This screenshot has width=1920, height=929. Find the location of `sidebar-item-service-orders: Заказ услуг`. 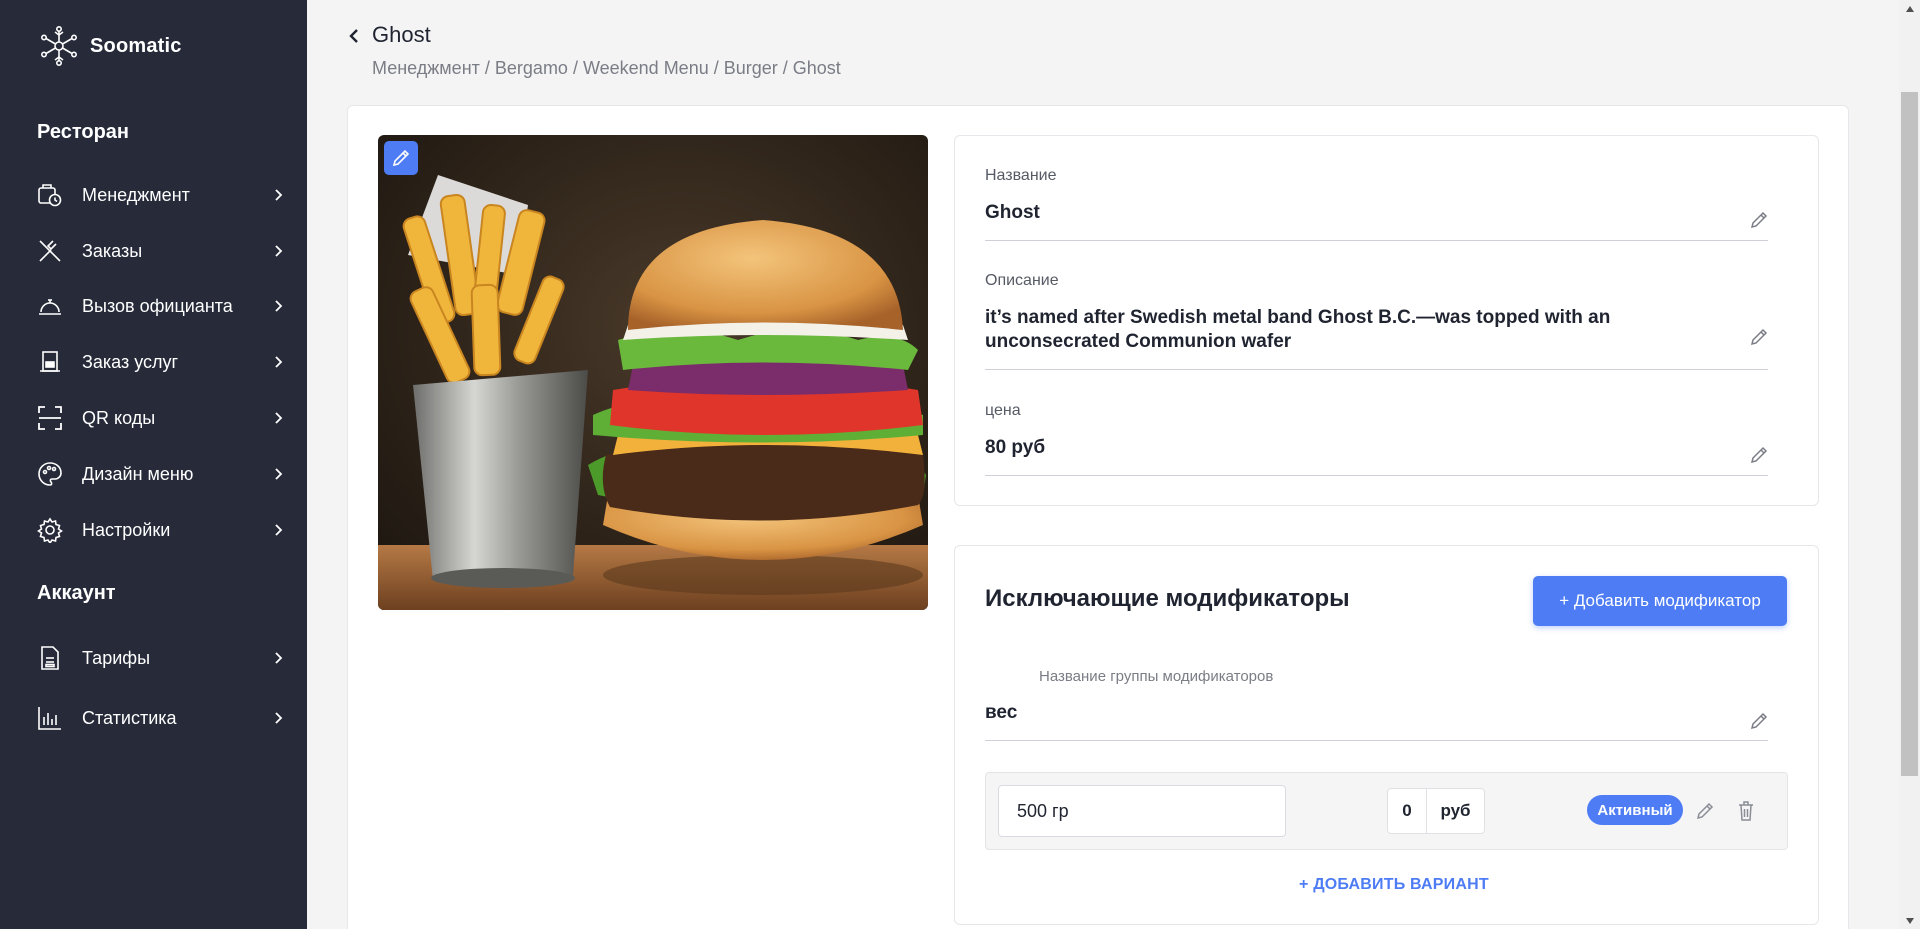

sidebar-item-service-orders: Заказ услуг is located at coordinates (161, 362).